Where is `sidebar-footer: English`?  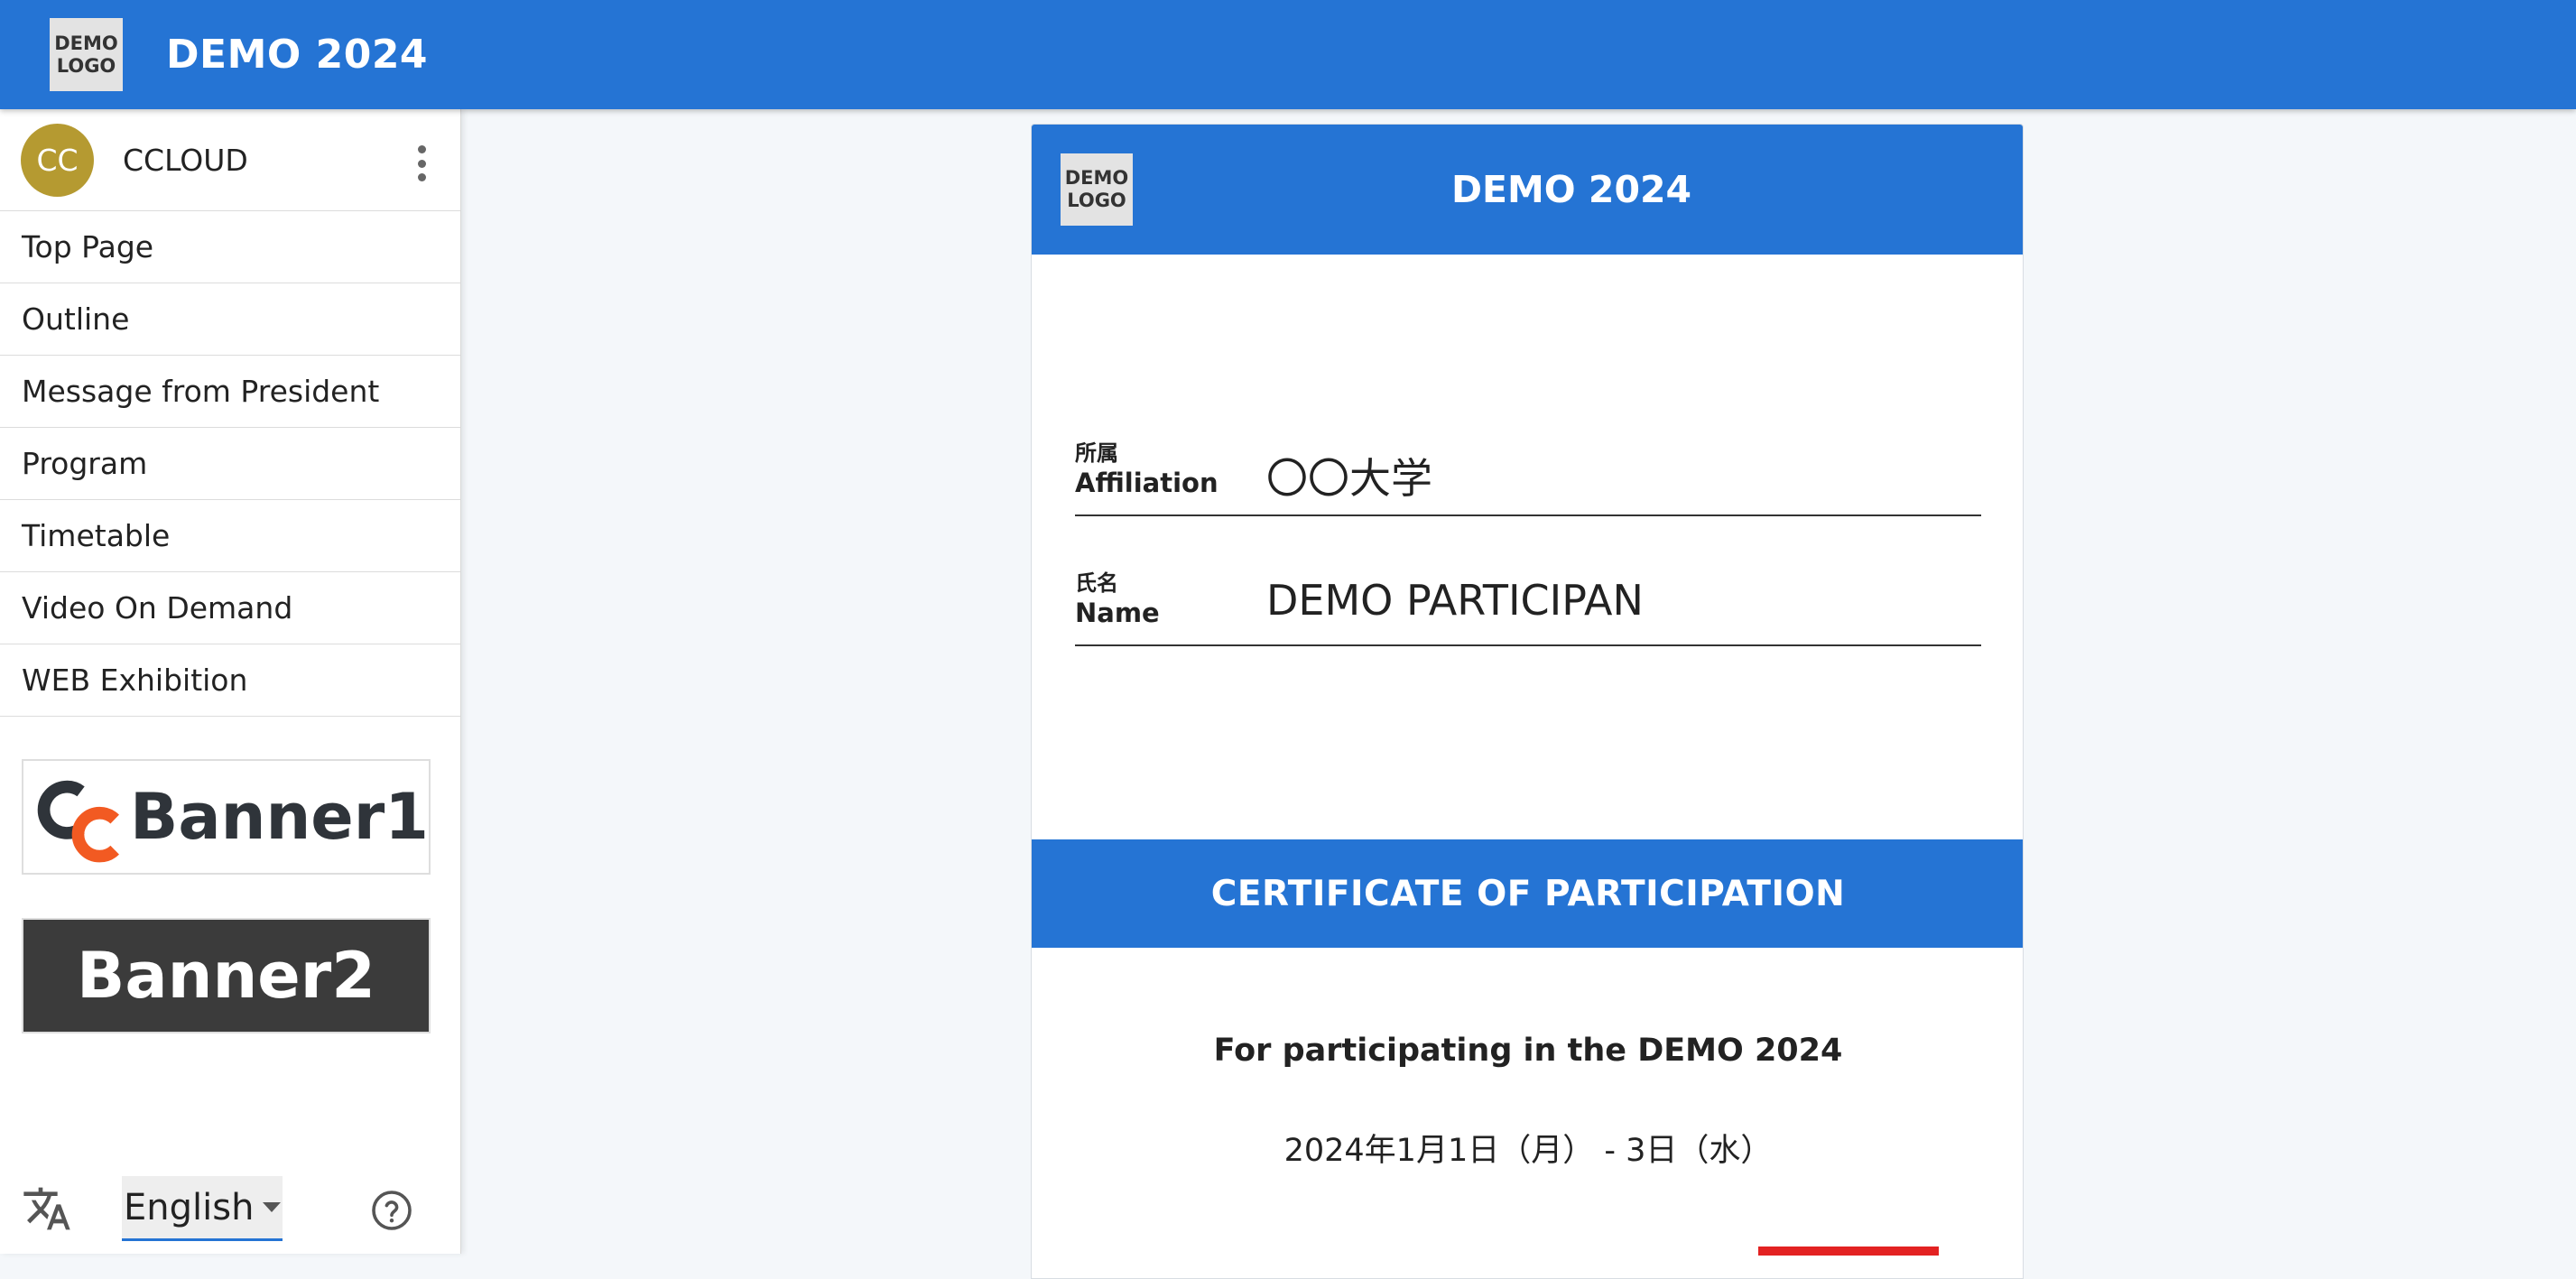 sidebar-footer: English is located at coordinates (230, 1208).